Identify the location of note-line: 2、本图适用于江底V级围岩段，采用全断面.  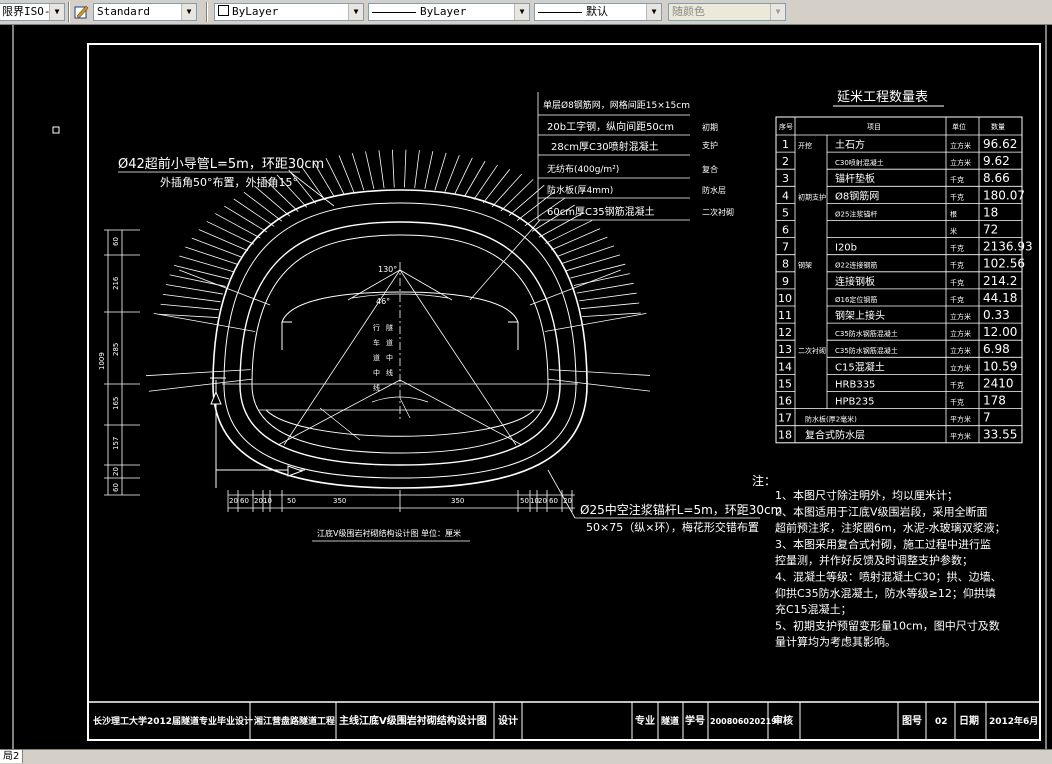
(881, 511).